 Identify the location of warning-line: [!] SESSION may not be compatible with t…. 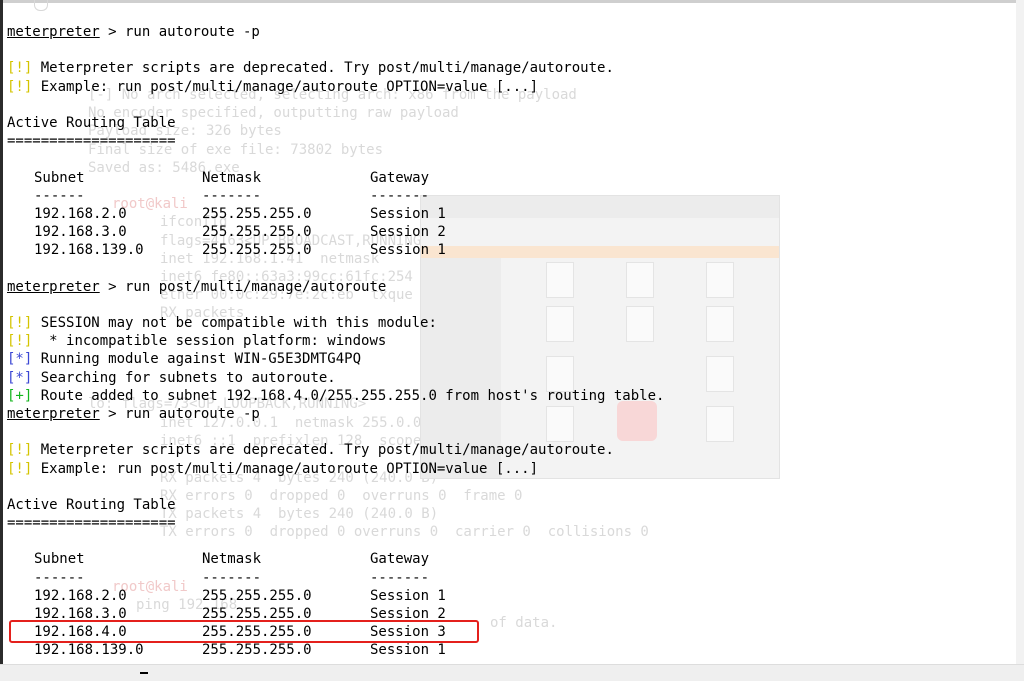
(507, 323).